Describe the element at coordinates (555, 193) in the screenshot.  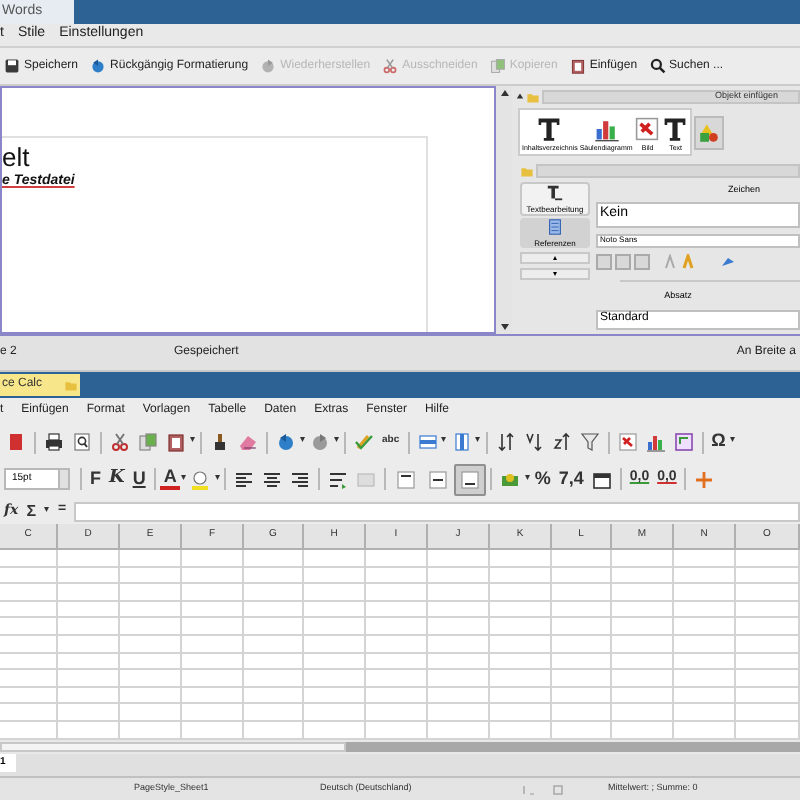
I see `text-format-icon` at that location.